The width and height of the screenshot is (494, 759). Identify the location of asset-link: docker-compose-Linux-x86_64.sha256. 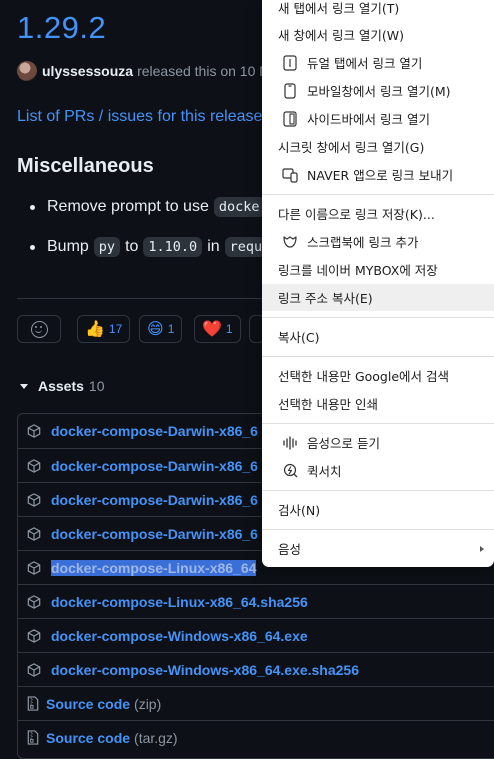
(179, 602).